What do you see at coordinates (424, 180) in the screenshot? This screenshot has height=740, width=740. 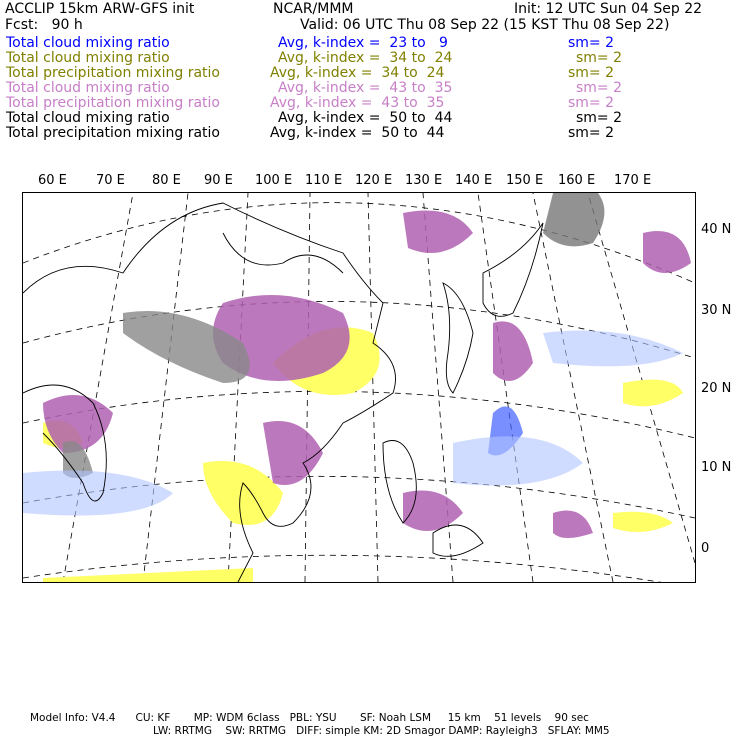 I see `lon-label: 130 E` at bounding box center [424, 180].